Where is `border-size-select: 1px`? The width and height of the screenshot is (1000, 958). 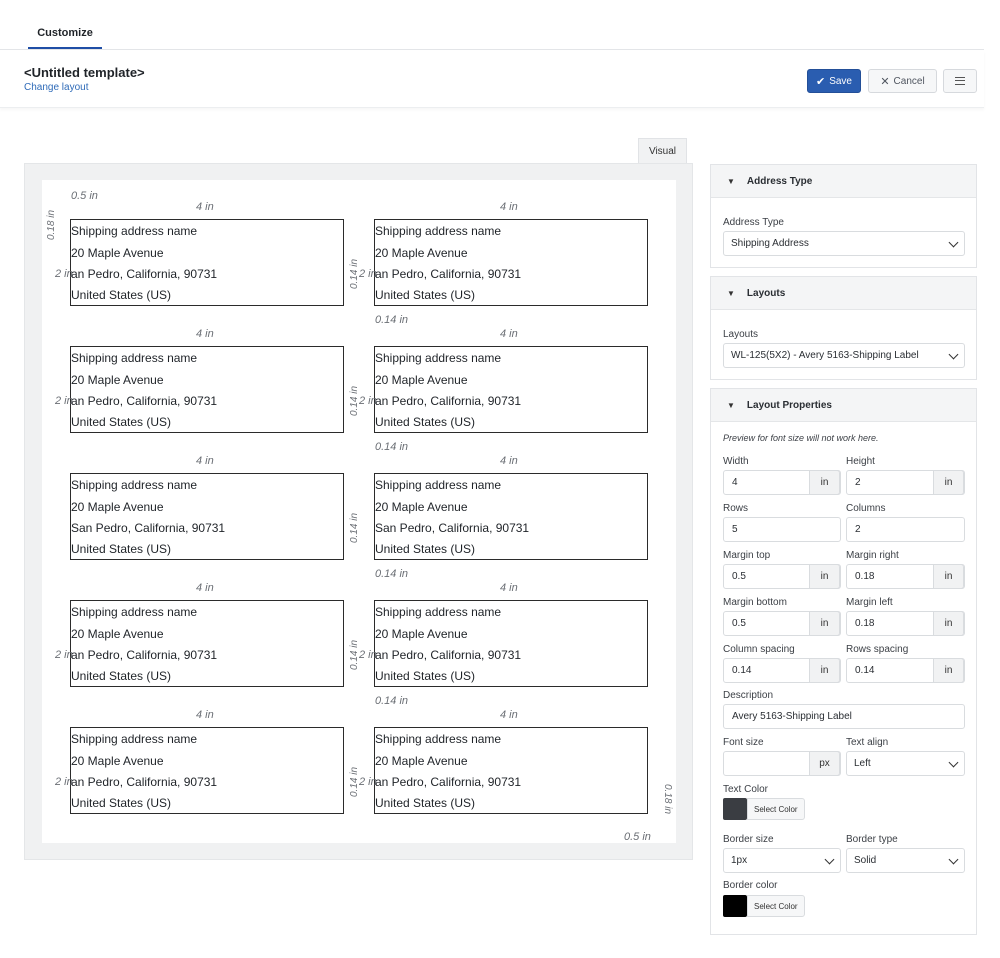 border-size-select: 1px is located at coordinates (782, 860).